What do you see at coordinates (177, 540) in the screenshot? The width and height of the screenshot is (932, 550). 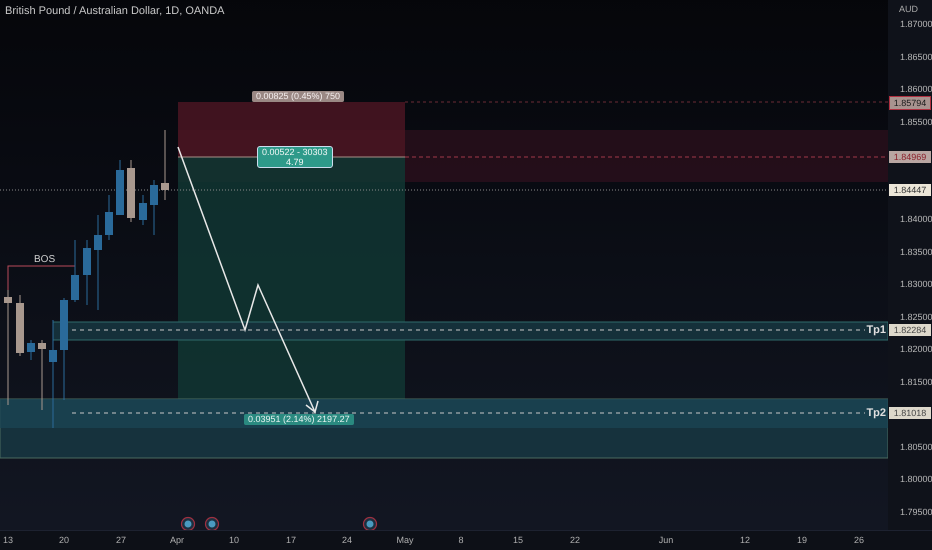 I see `time-label: Apr` at bounding box center [177, 540].